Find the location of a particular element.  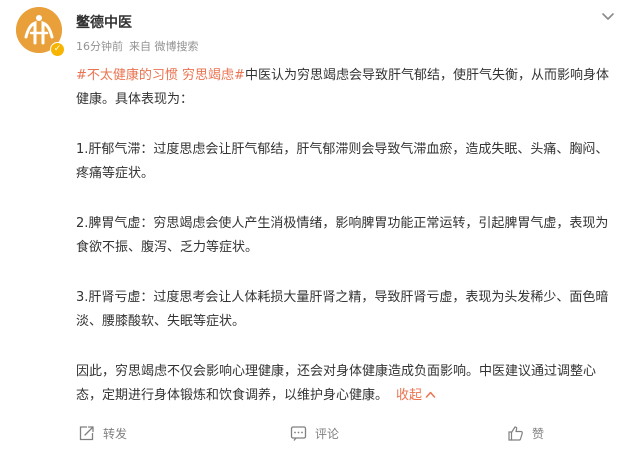

post-header: ✓ 鳖德中医 16分钟前 来自 微博搜索 is located at coordinates (315, 31).